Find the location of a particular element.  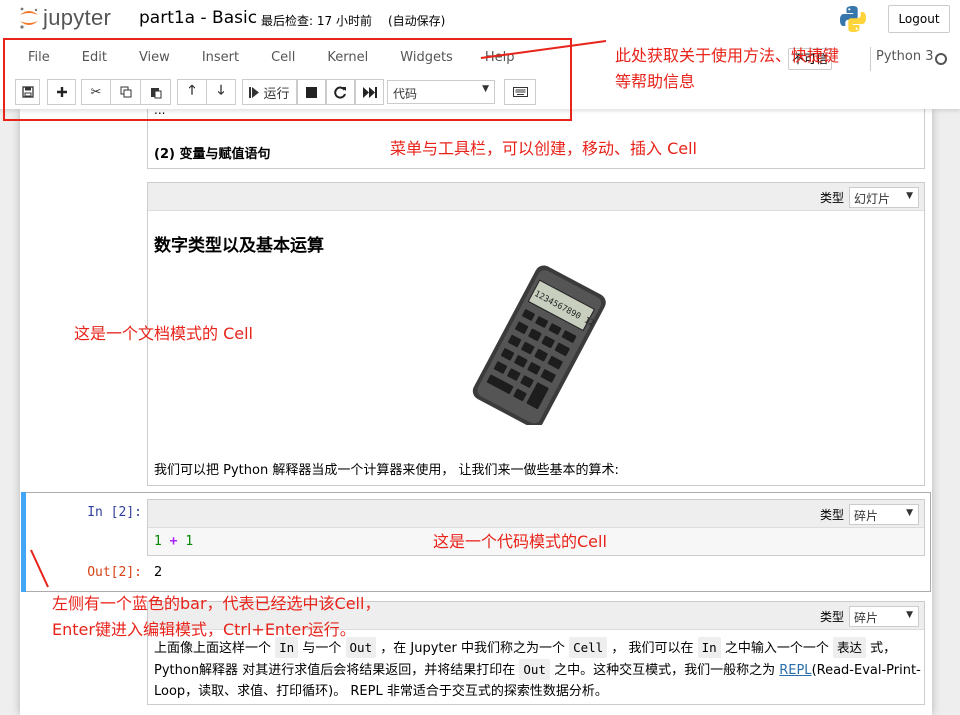

cell-heading: 数字类型以及基本运算 is located at coordinates (239, 246).